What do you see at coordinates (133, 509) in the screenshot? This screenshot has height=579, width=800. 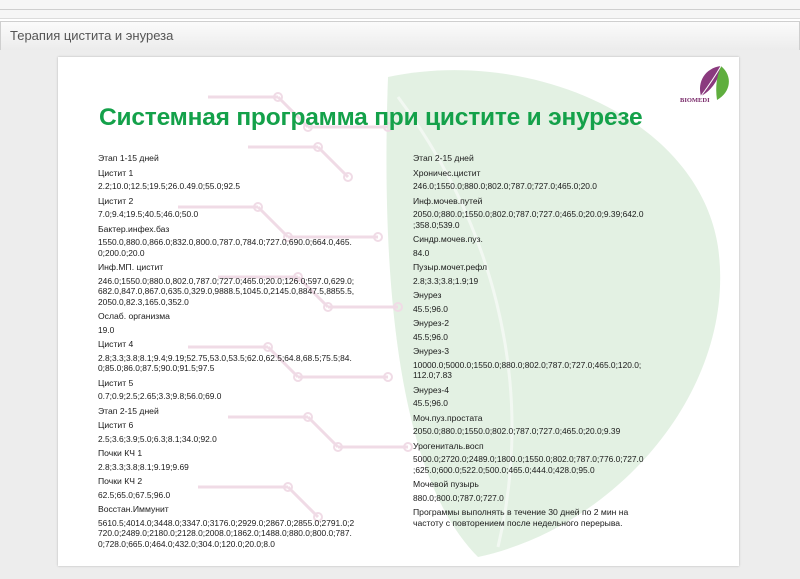 I see `program-label: Восстан.Иммунит` at bounding box center [133, 509].